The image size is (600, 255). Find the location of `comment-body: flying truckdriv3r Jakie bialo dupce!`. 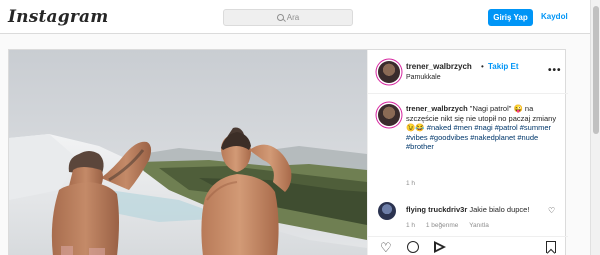

comment-body: flying truckdriv3r Jakie bialo dupce! is located at coordinates (467, 209).